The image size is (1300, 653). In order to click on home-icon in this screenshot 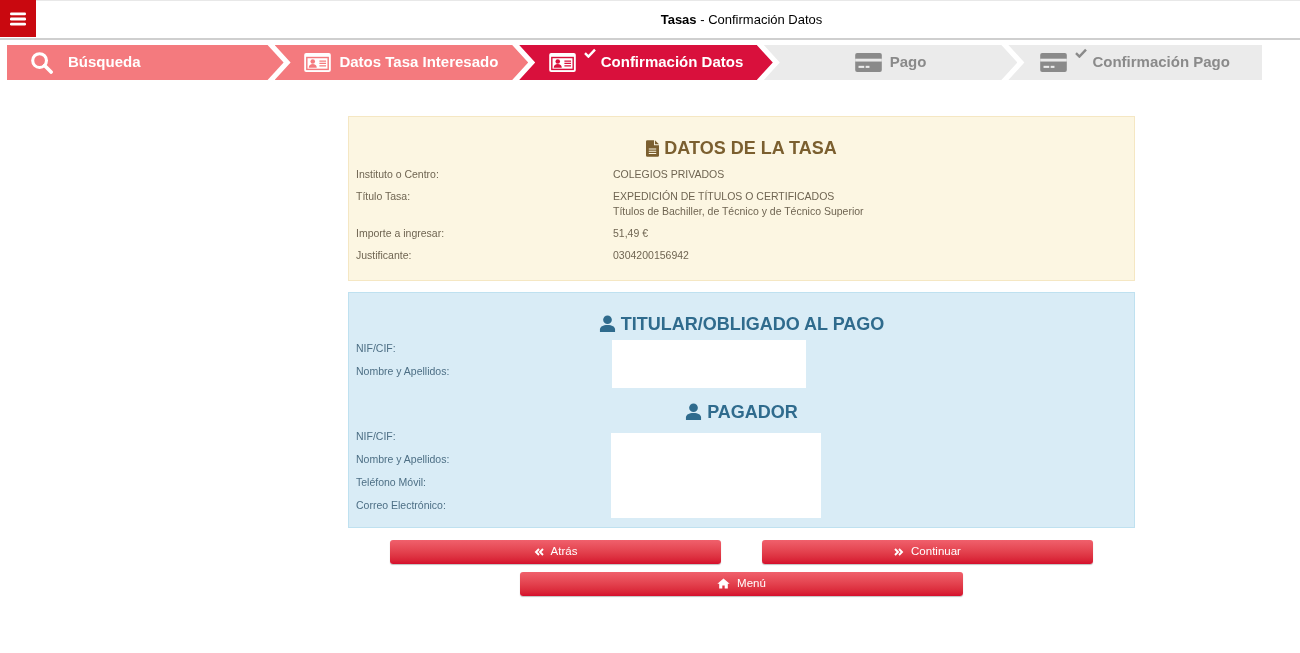, I will do `click(724, 583)`.